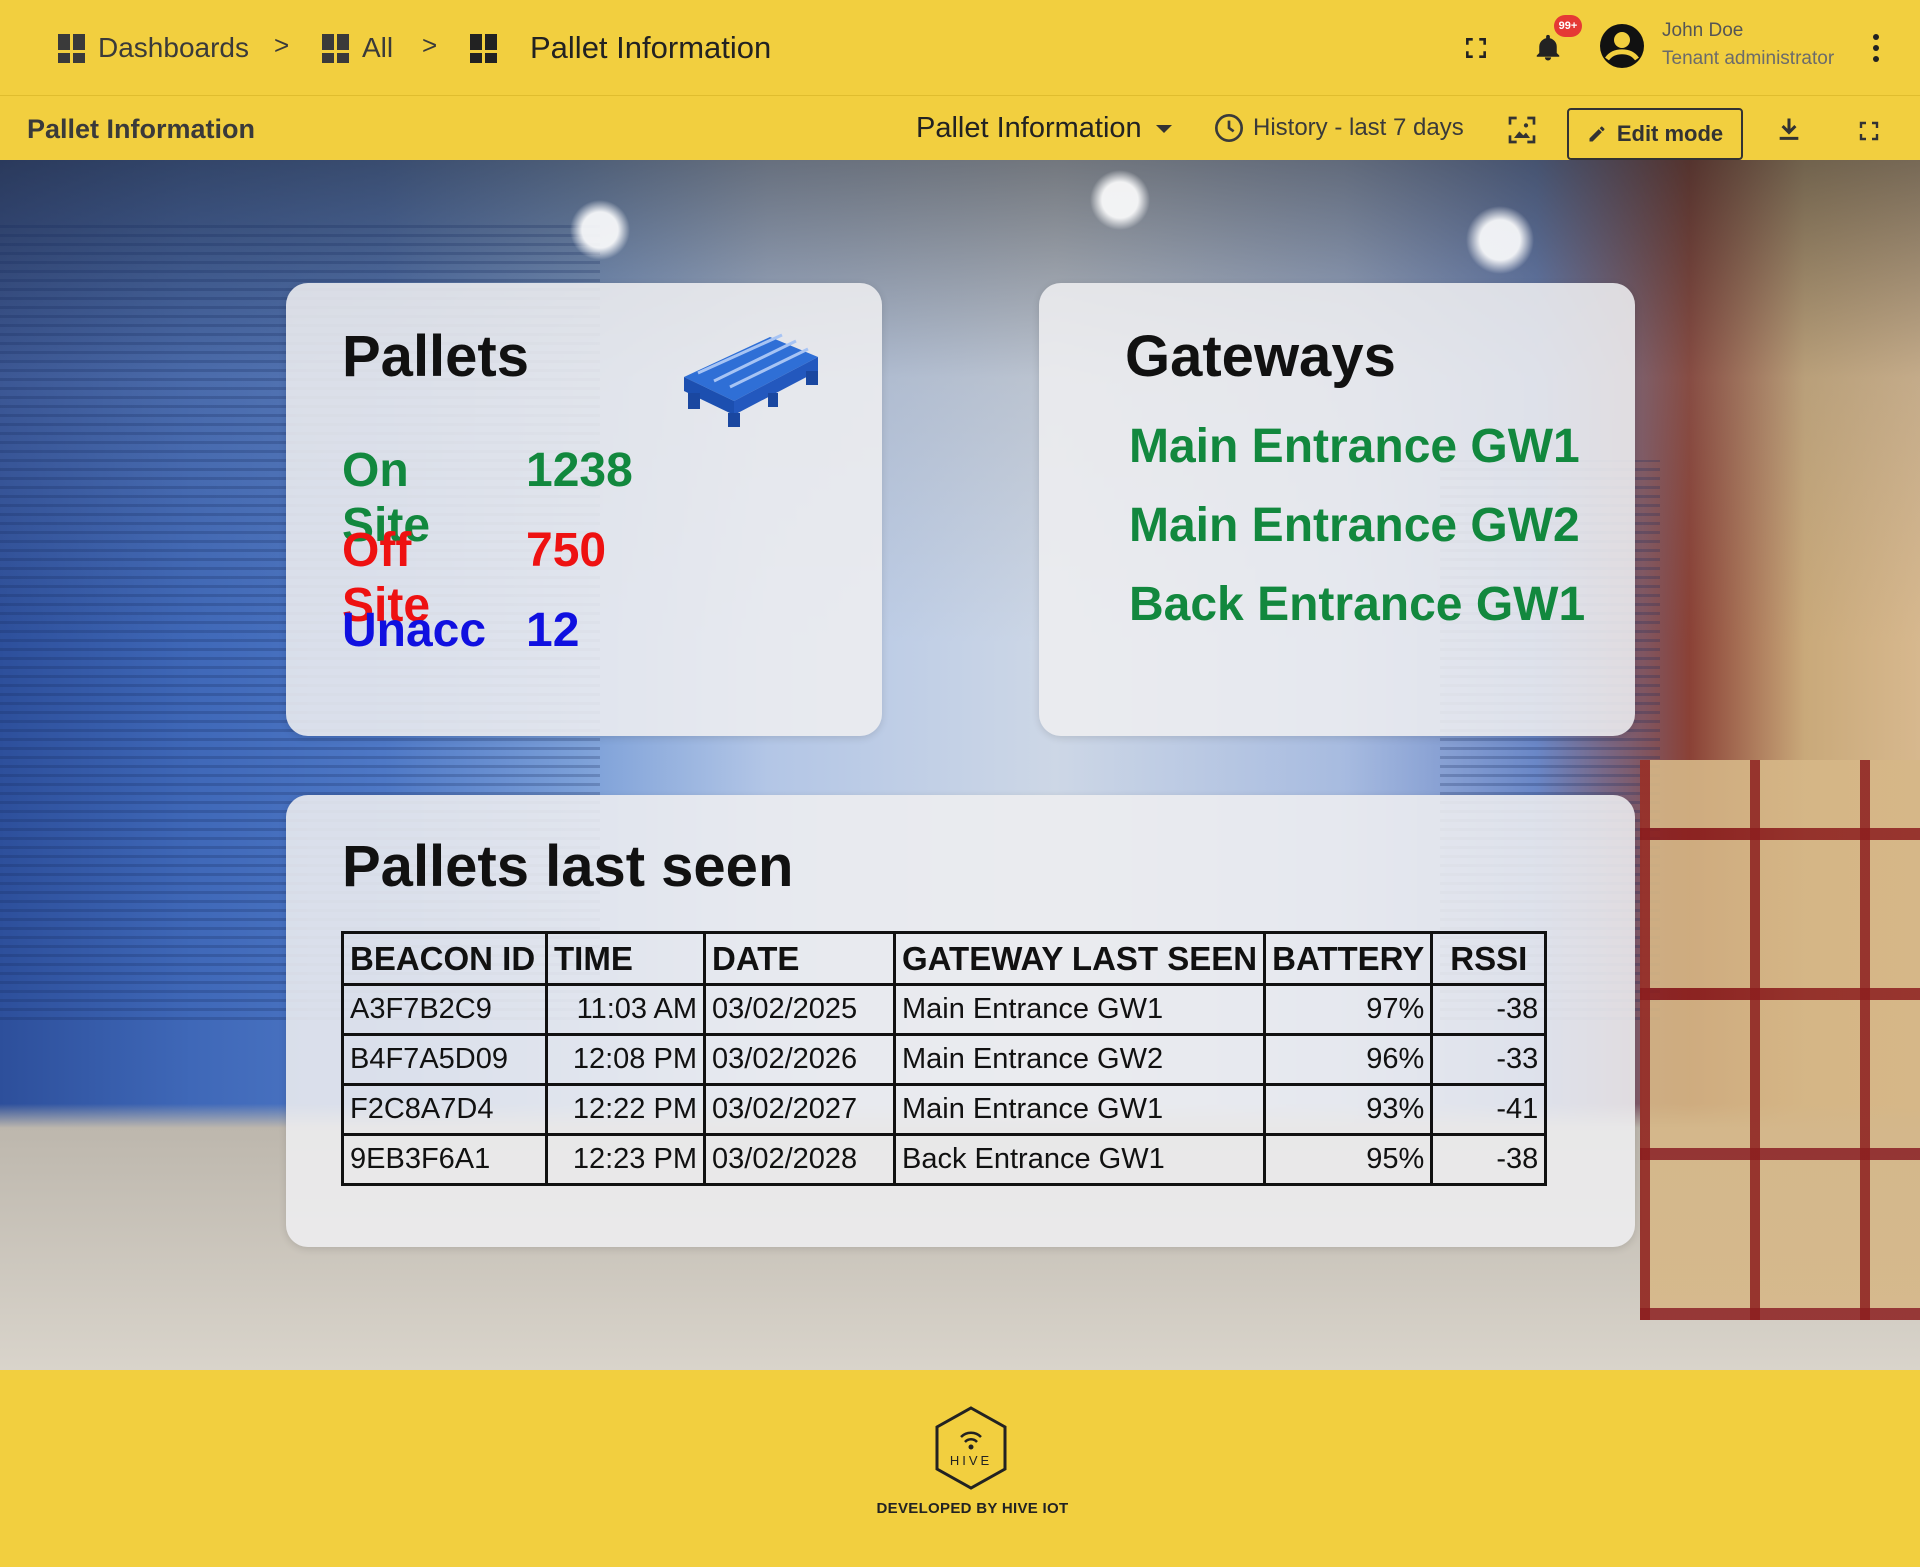 This screenshot has height=1567, width=1920. I want to click on edit-mode-label: Edit mode, so click(1670, 133).